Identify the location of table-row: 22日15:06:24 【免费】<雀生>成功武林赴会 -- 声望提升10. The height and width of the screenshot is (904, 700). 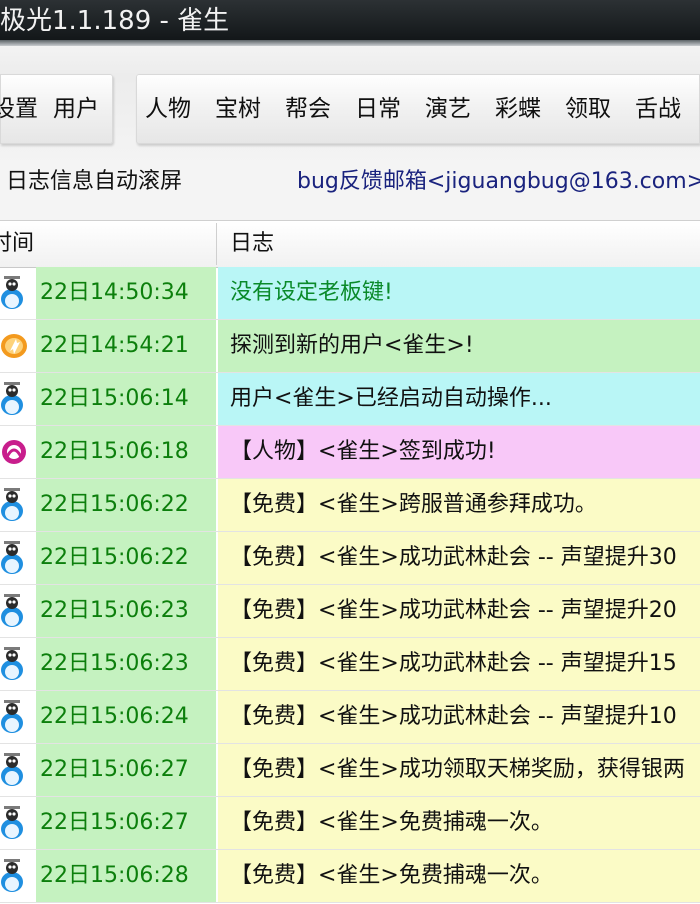
(350, 717).